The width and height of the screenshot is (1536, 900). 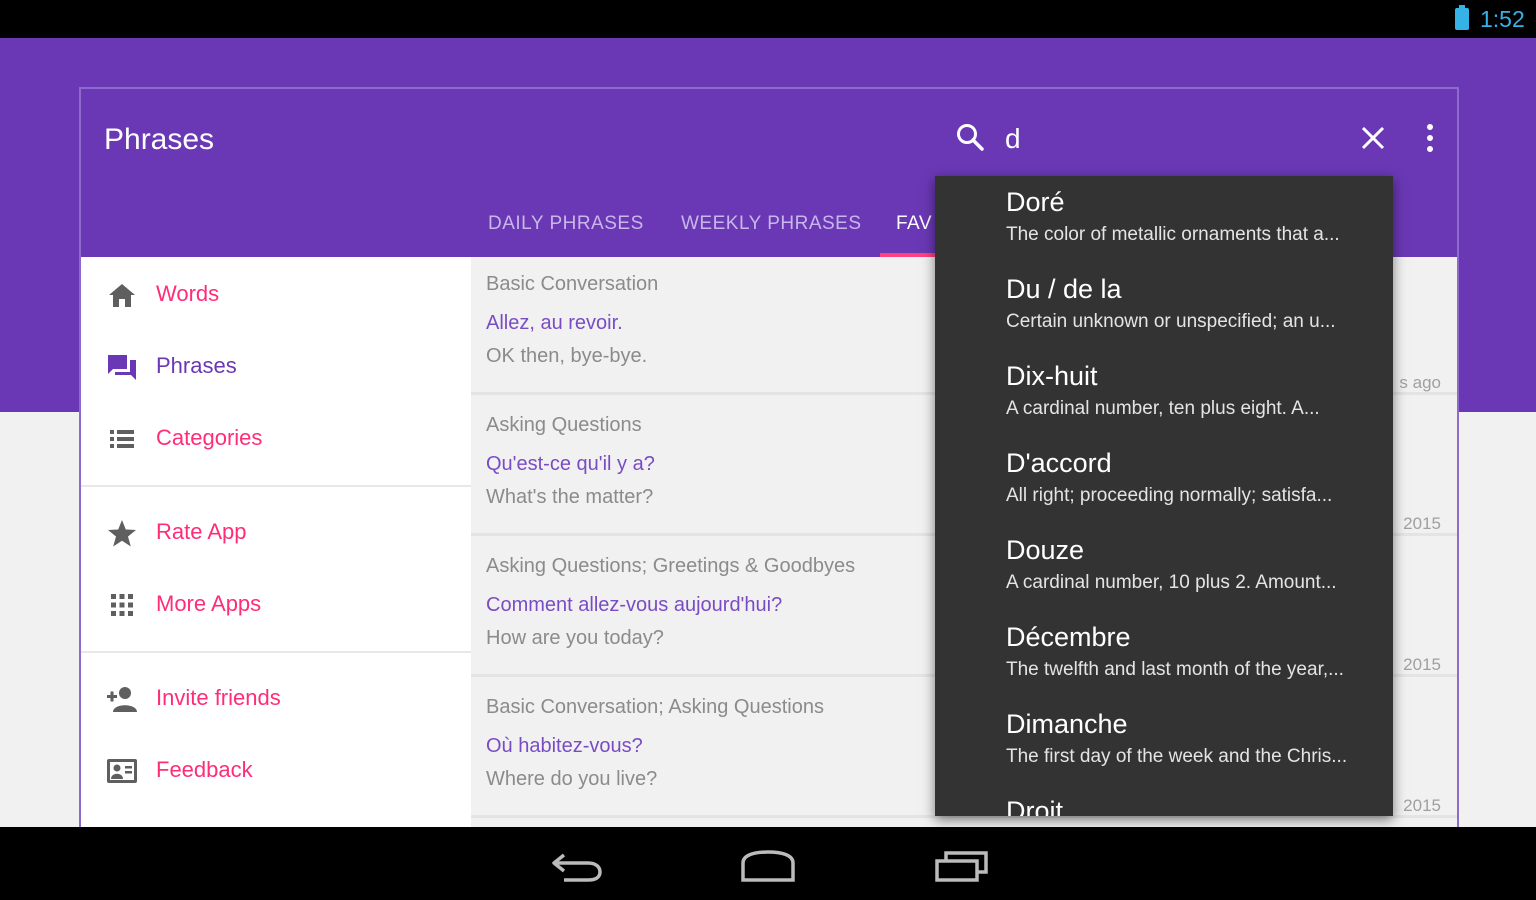 What do you see at coordinates (1052, 376) in the screenshot?
I see `suggestion-word: Dix-huit` at bounding box center [1052, 376].